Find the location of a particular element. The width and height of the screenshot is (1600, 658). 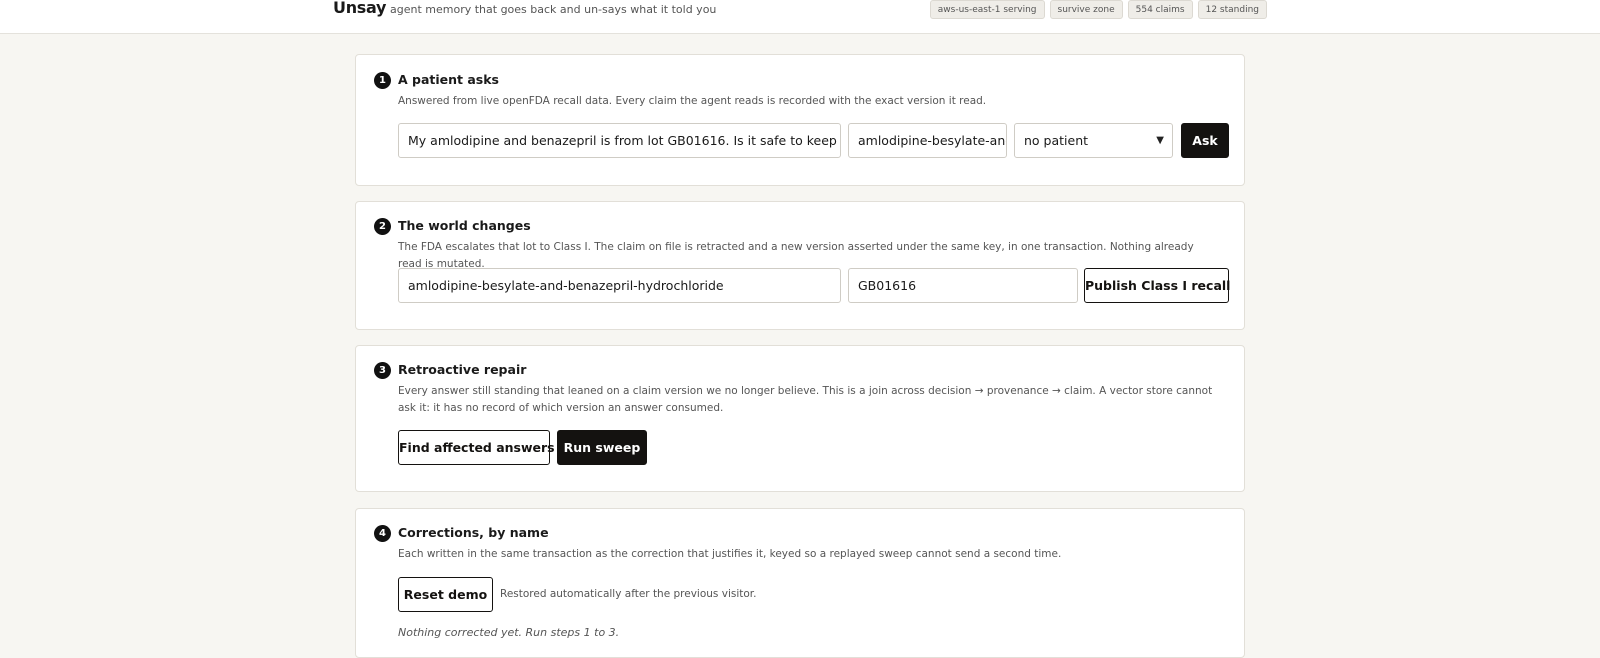

step-title: Retroactive repair is located at coordinates (462, 369).